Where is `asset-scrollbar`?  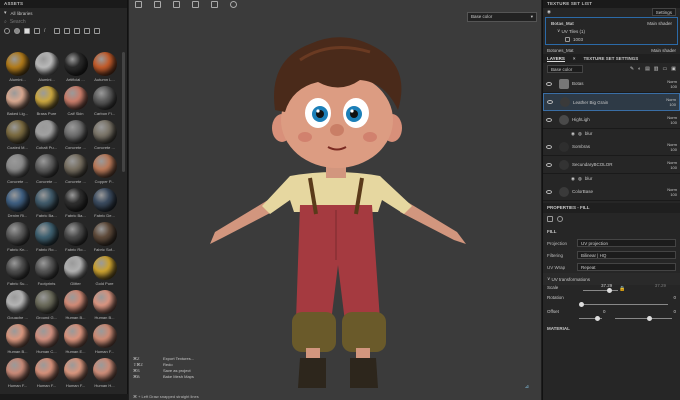 asset-scrollbar is located at coordinates (123, 112).